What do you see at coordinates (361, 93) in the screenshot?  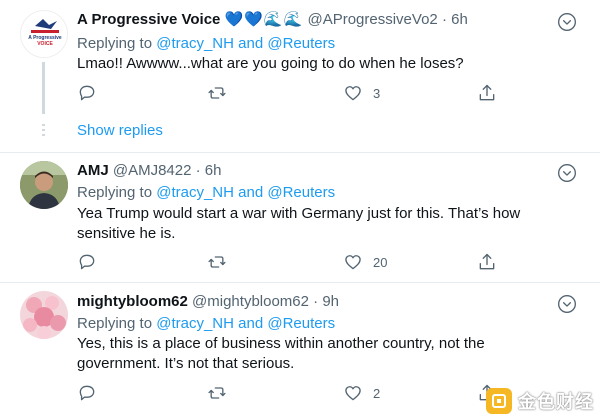 I see `like-button: 3` at bounding box center [361, 93].